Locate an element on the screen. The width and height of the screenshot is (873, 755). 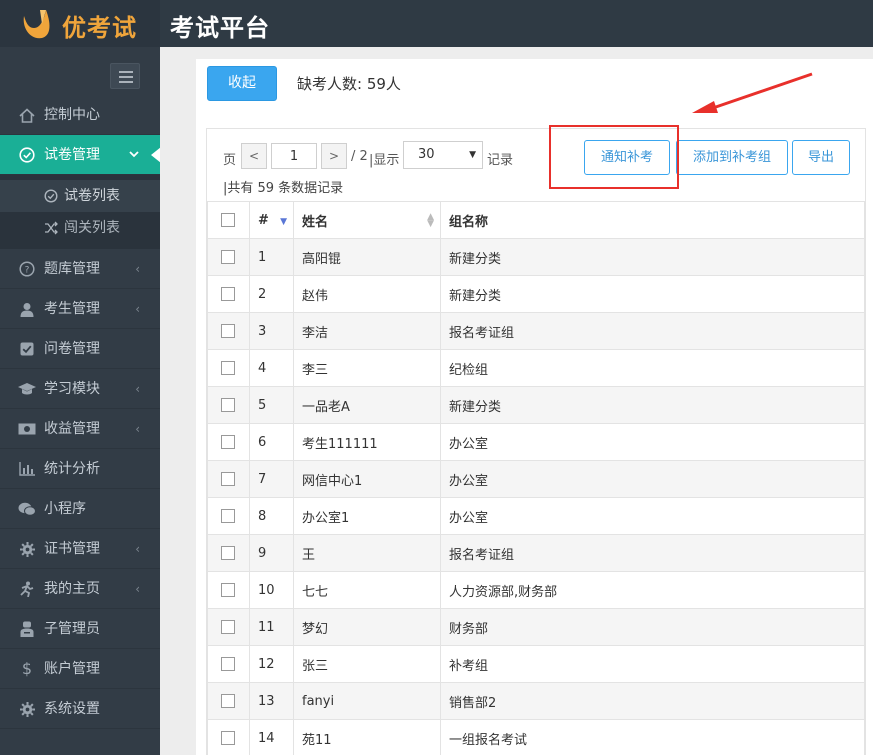
table-row: 11 梦幻 财务部 is located at coordinates (536, 627).